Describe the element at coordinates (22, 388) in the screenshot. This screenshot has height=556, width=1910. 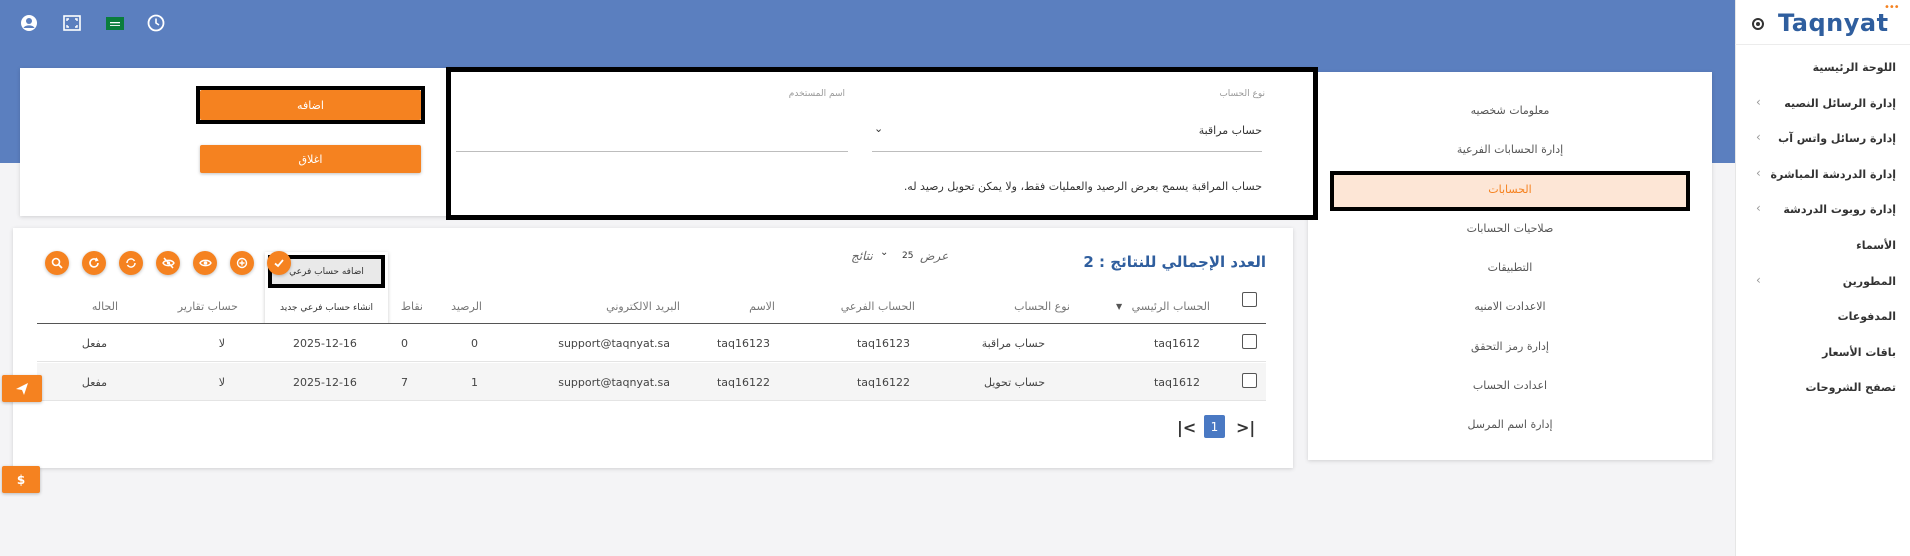
I see `send-icon` at that location.